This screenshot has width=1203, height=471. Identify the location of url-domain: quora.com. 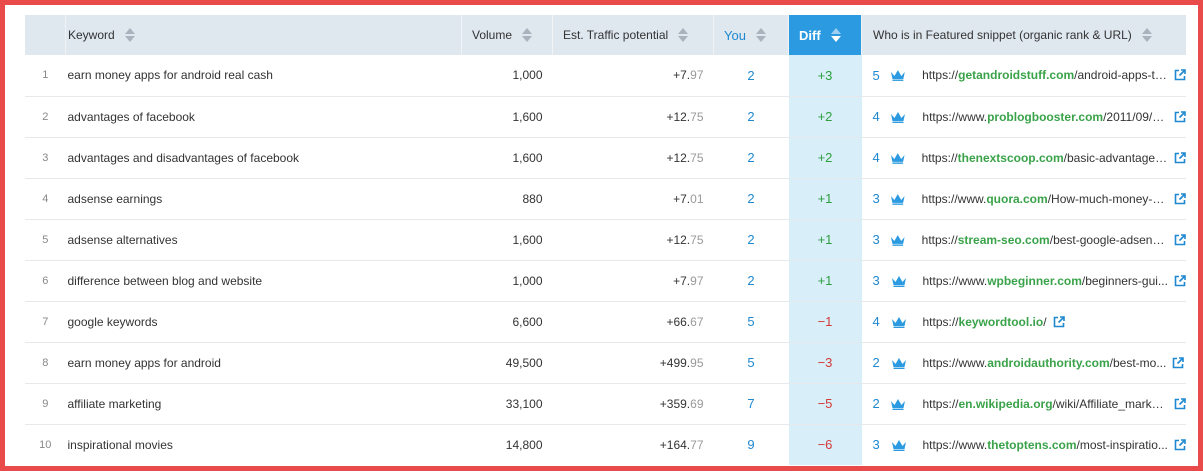
(1017, 198).